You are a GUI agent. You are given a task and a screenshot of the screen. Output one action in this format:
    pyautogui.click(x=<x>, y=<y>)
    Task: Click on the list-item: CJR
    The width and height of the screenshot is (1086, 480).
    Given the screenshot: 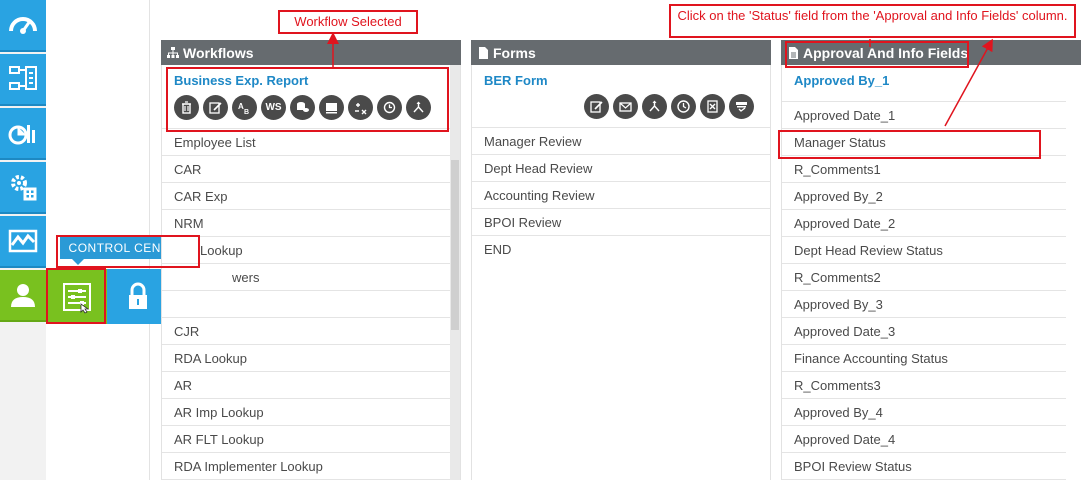 What is the action you would take?
    pyautogui.click(x=311, y=331)
    